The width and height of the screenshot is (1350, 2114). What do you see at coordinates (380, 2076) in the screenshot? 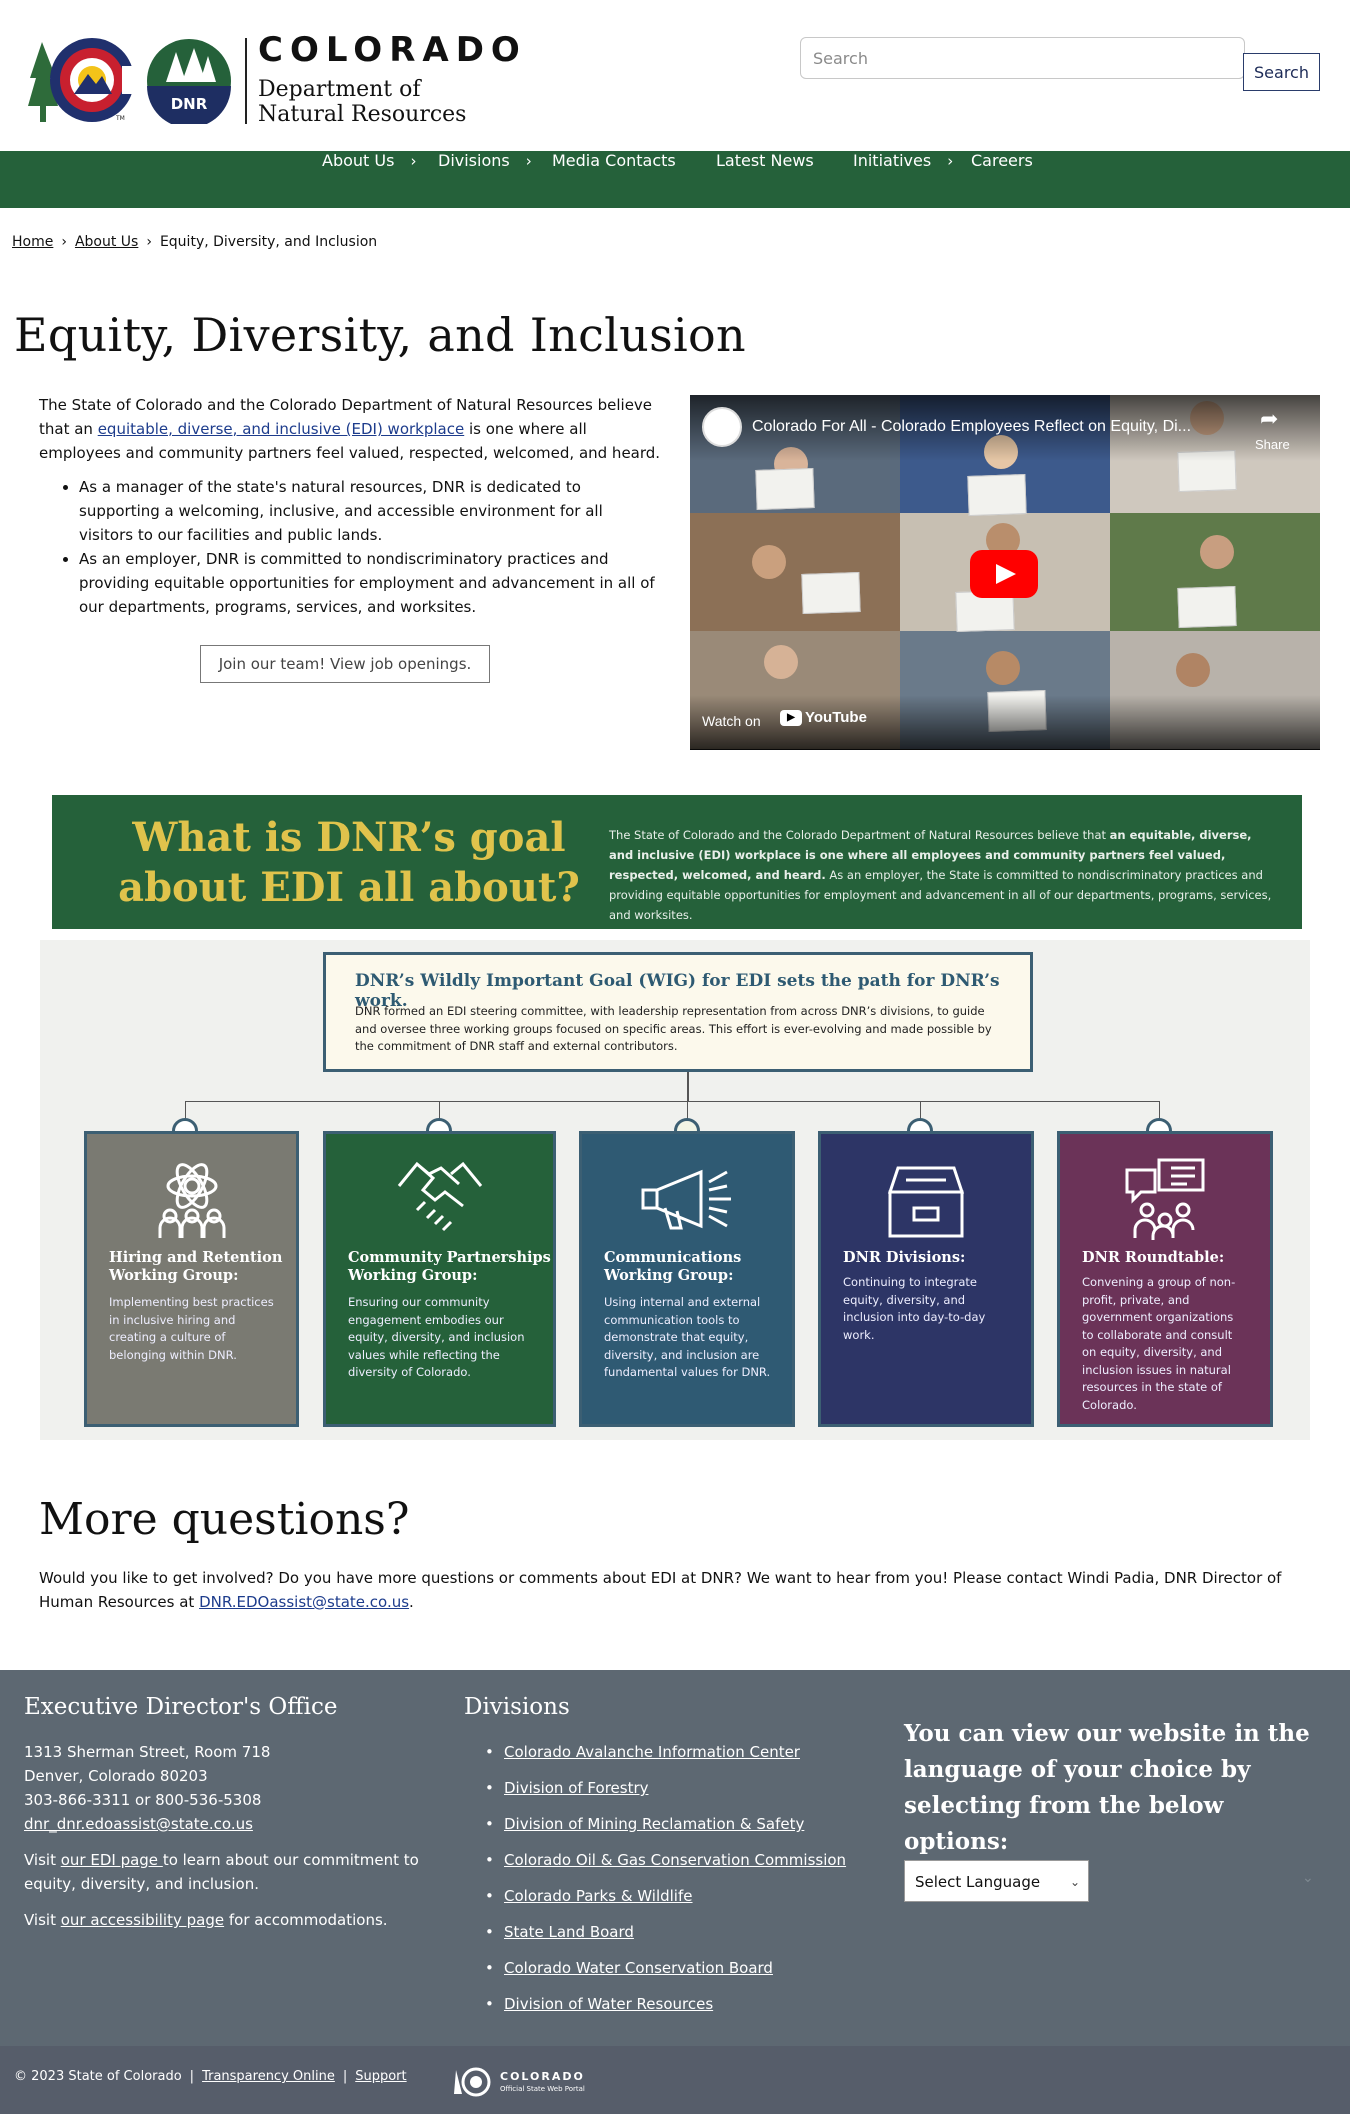
I see `support-link: Support` at bounding box center [380, 2076].